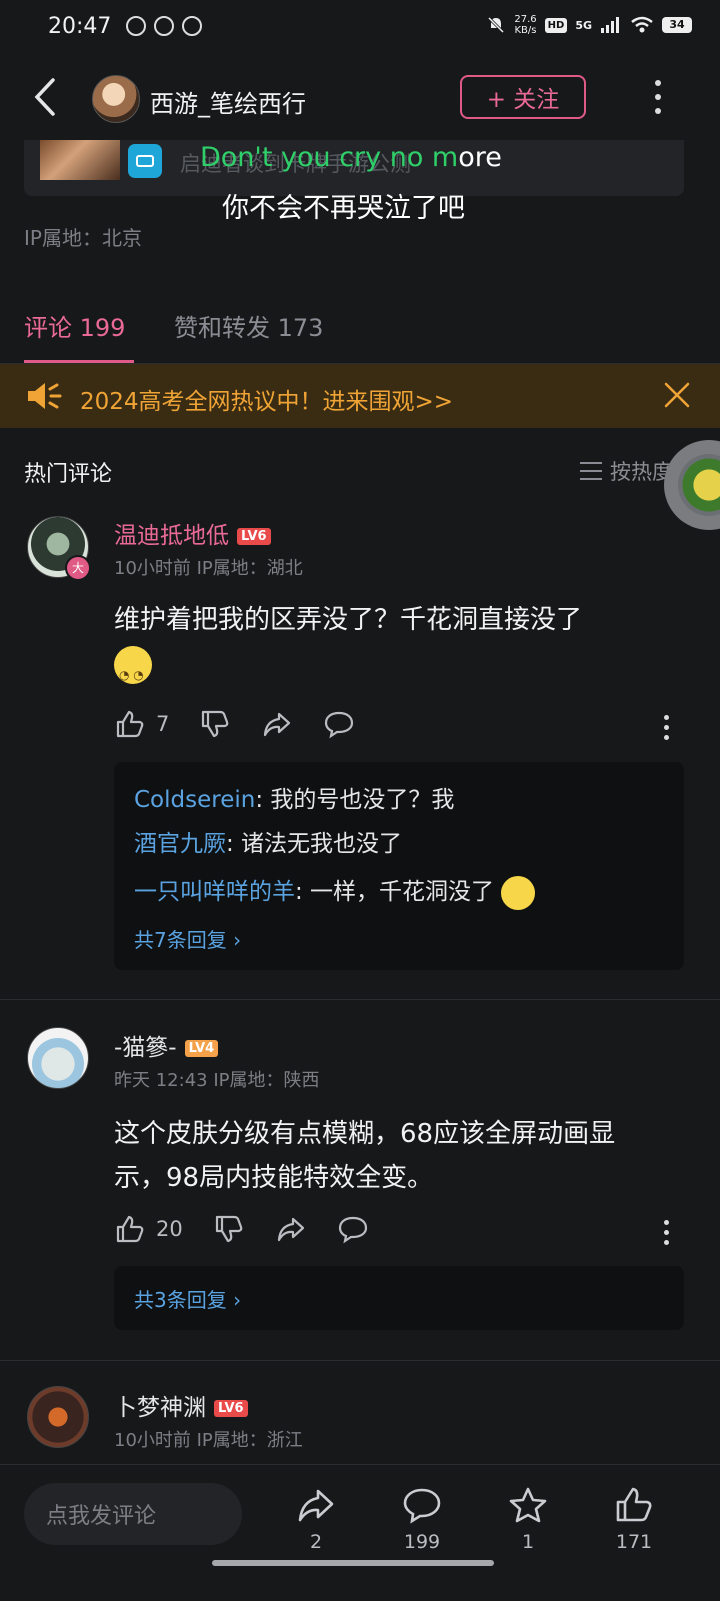 This screenshot has height=1601, width=720. What do you see at coordinates (217, 1080) in the screenshot?
I see `comment-meta: 昨天 12:43 IP属地：陕西` at bounding box center [217, 1080].